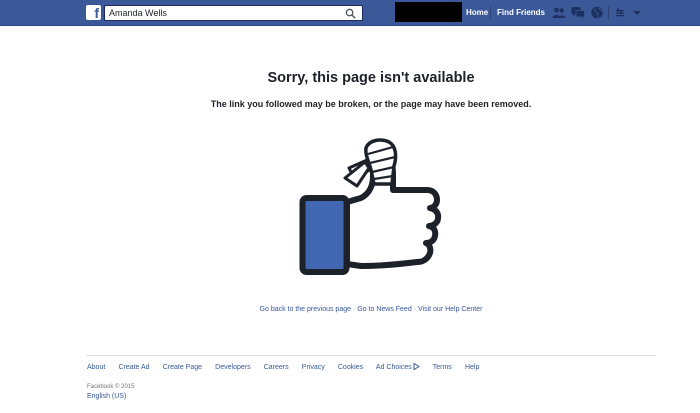  I want to click on footer-link-privacy: Privacy, so click(313, 367).